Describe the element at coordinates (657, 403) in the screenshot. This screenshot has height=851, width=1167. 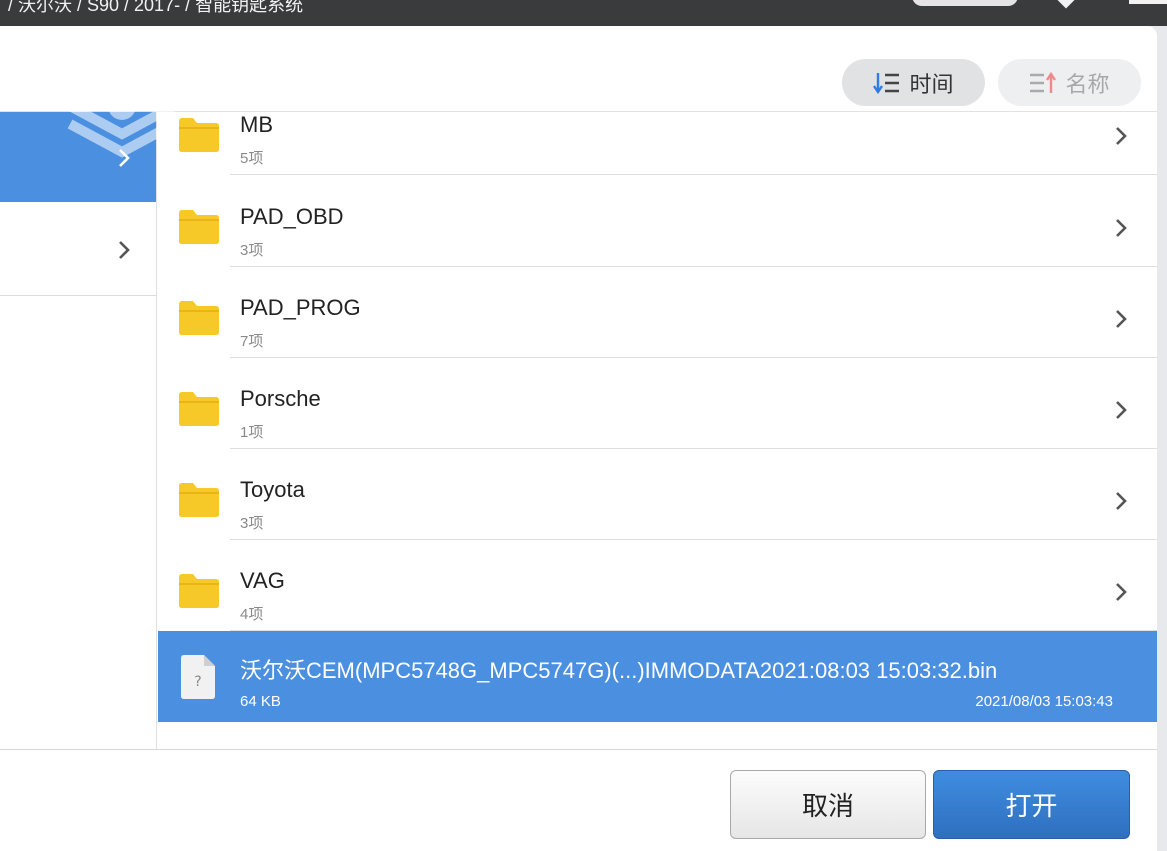
I see `list-item: Porsche 1项` at that location.